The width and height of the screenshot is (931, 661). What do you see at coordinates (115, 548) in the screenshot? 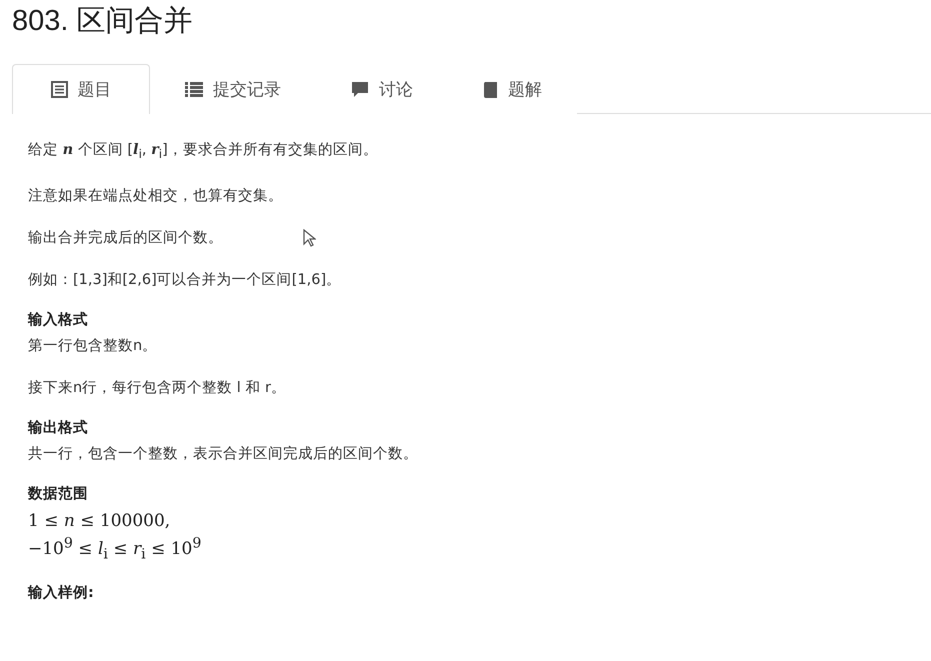
I see `formula: −10$^{9}$ ≤ l$_{i}$ ≤ r$_{i}$ ≤ 10$^{9}$` at bounding box center [115, 548].